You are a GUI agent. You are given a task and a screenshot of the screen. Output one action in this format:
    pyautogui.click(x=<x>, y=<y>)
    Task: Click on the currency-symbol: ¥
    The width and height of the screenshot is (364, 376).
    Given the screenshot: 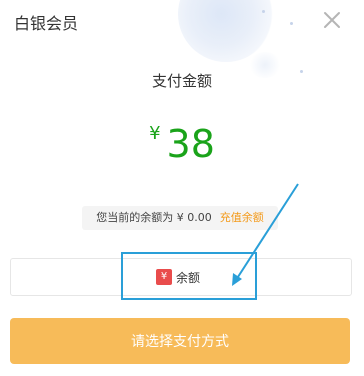 What is the action you would take?
    pyautogui.click(x=155, y=133)
    